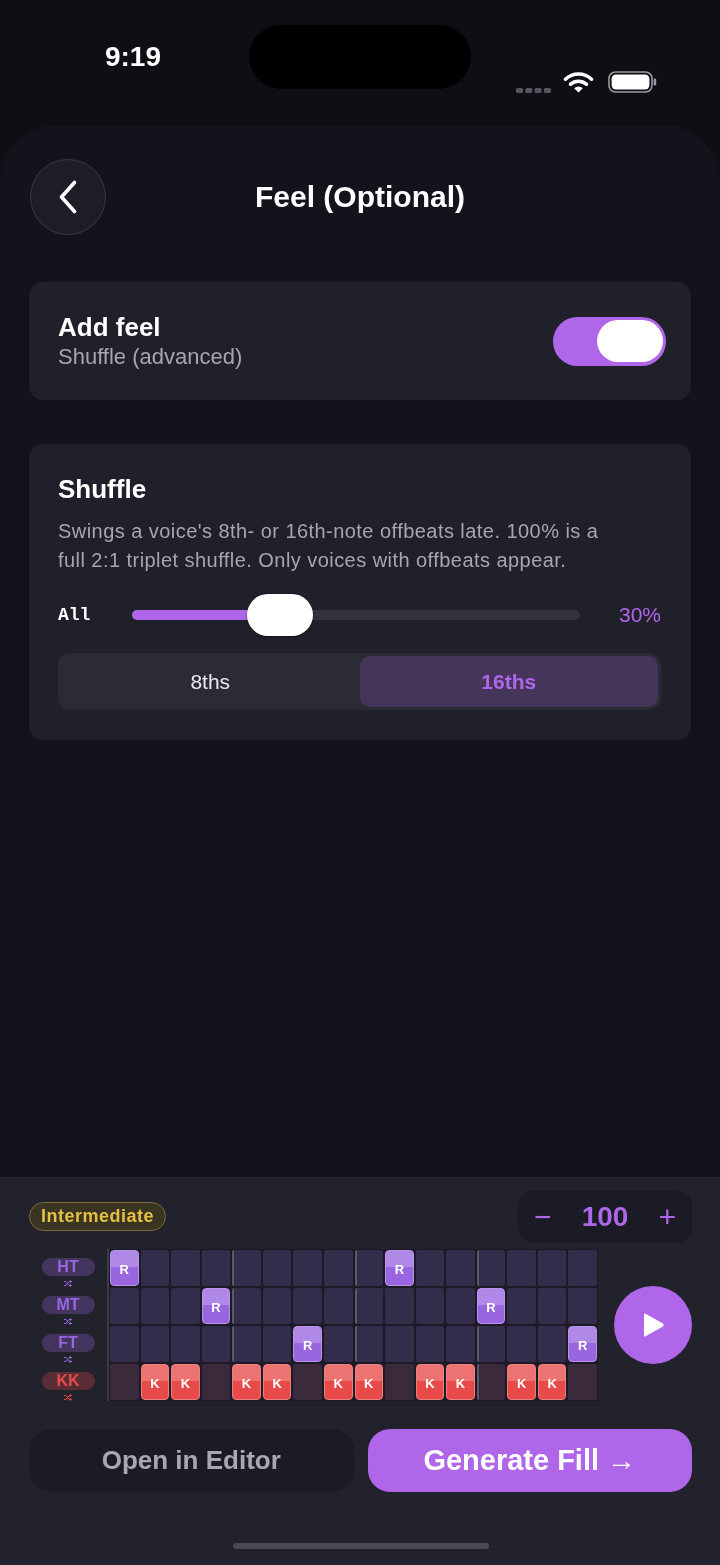 This screenshot has width=720, height=1565. What do you see at coordinates (68, 1305) in the screenshot?
I see `track-label: MT` at bounding box center [68, 1305].